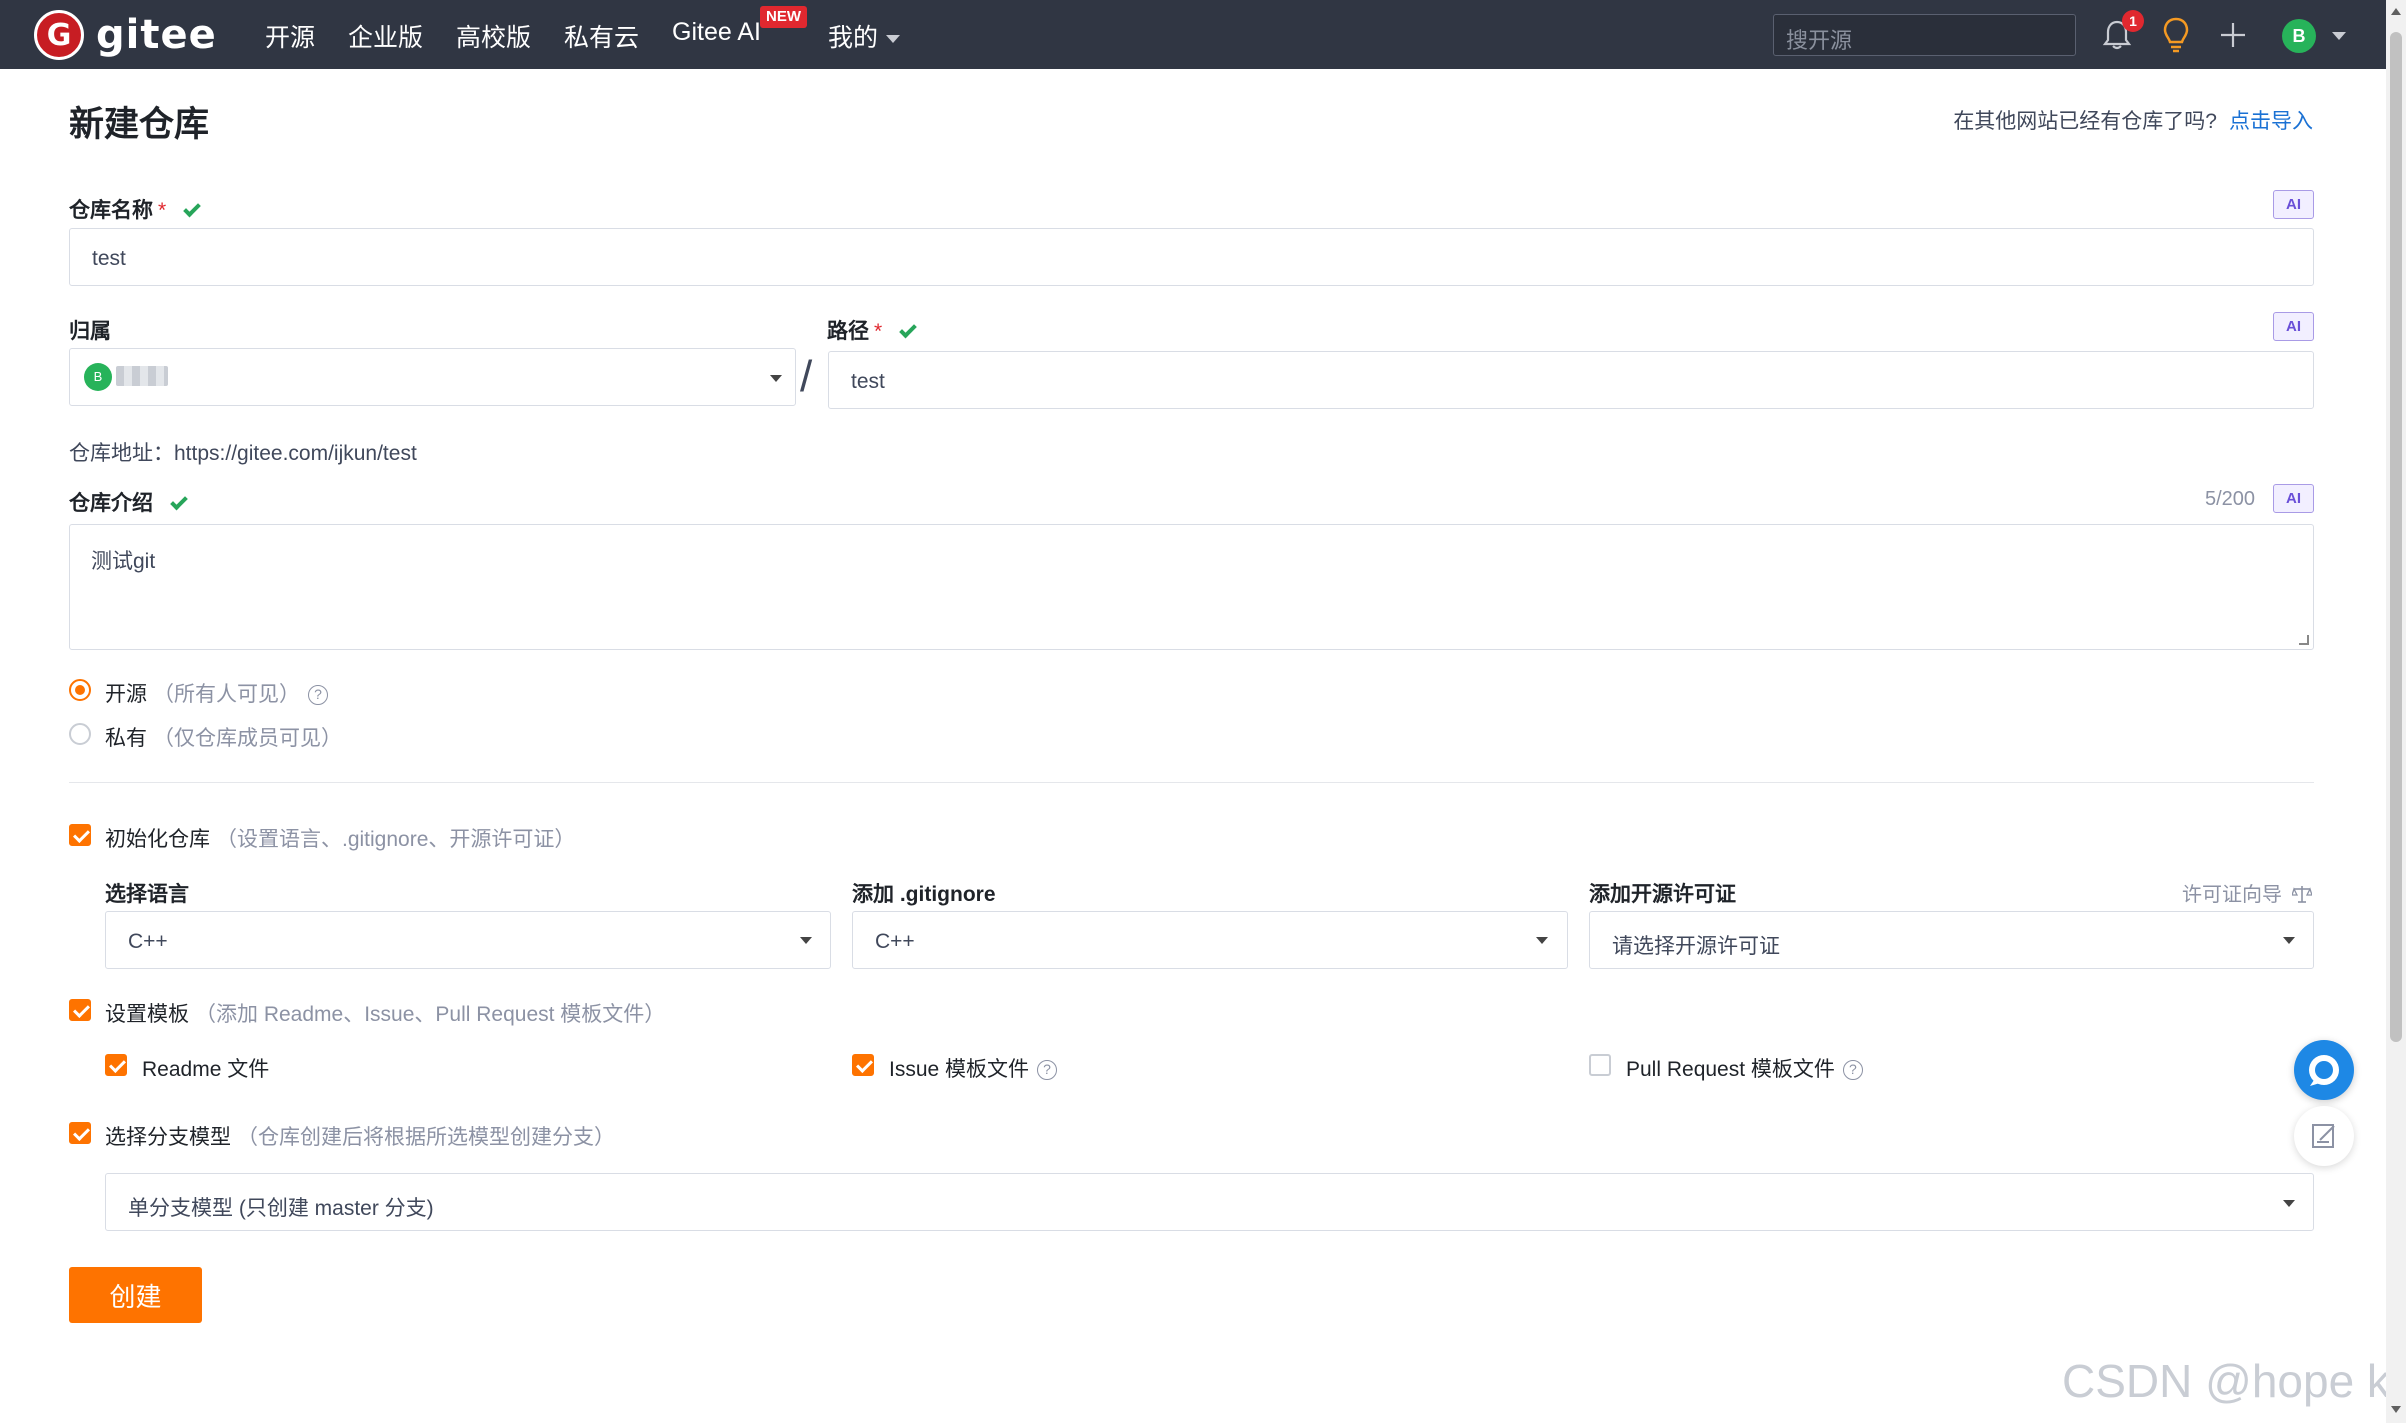 This screenshot has height=1423, width=2406. What do you see at coordinates (493, 36) in the screenshot?
I see `nav-item-education: 高校版` at bounding box center [493, 36].